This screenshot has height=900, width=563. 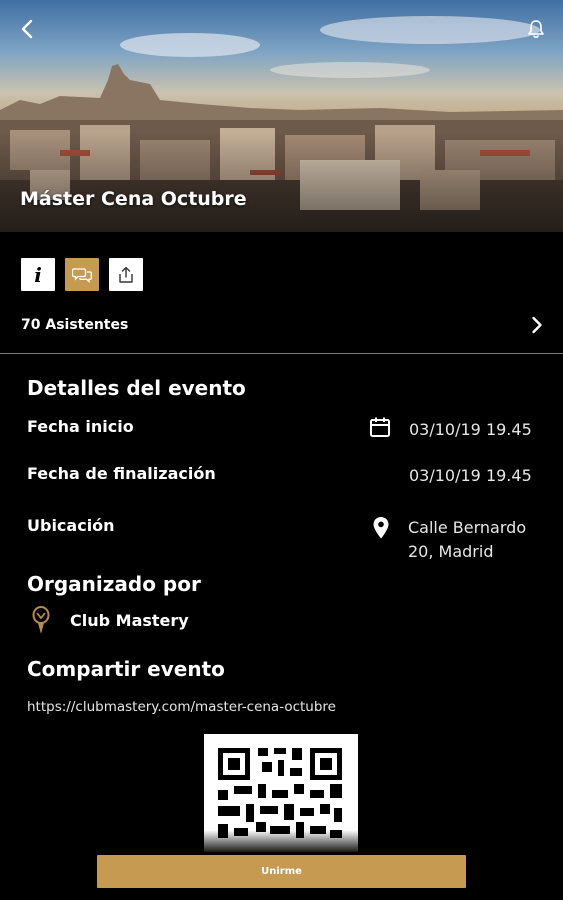 What do you see at coordinates (133, 199) in the screenshot?
I see `event-title: Máster Cena Octubre` at bounding box center [133, 199].